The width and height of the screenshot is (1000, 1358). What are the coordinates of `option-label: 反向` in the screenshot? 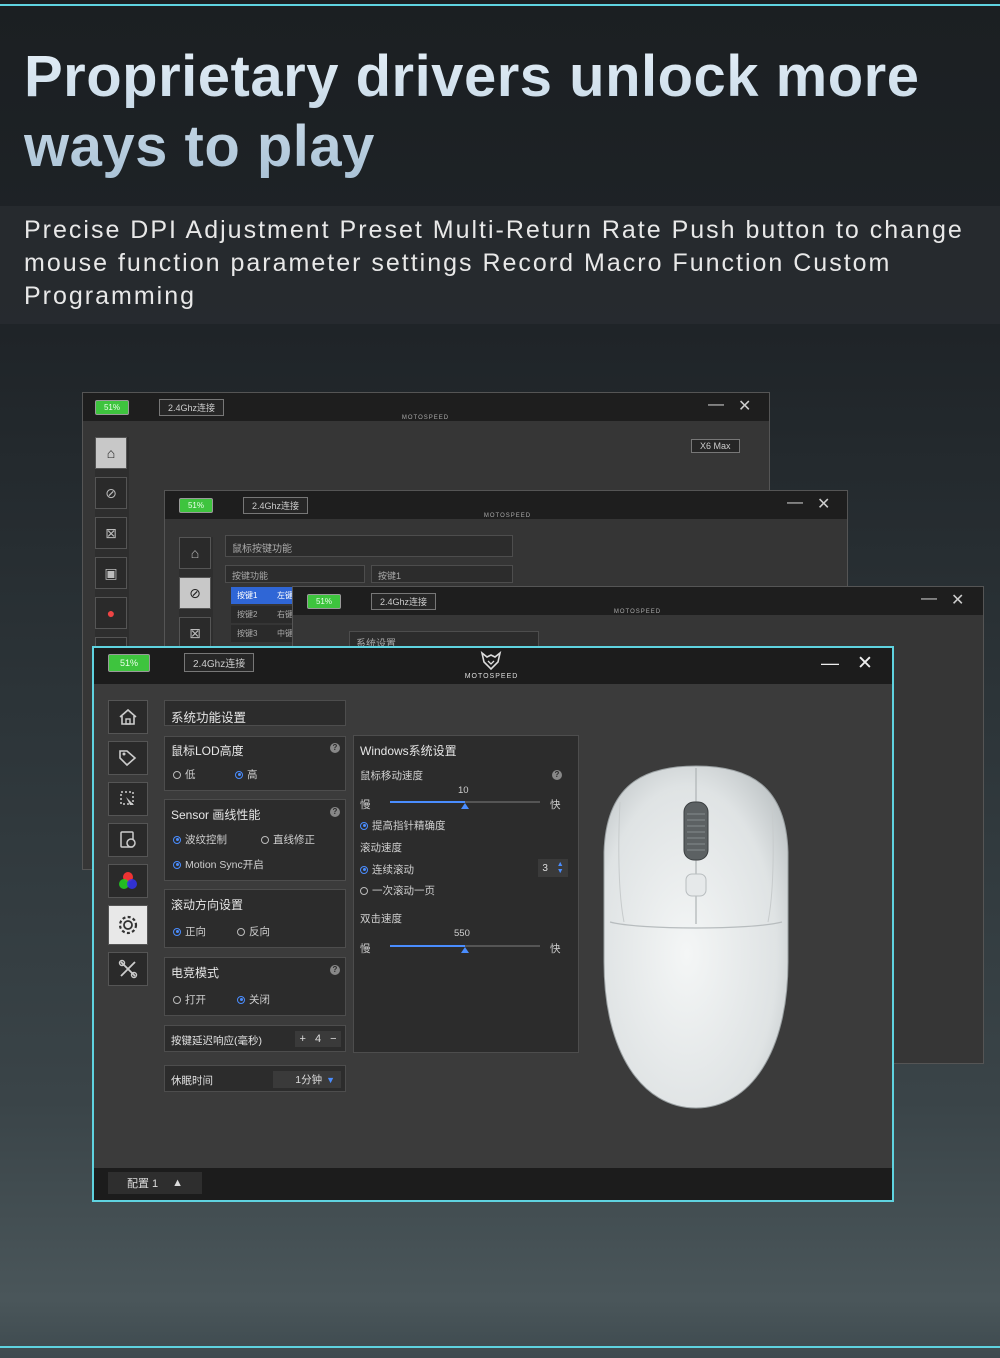 It's located at (259, 932).